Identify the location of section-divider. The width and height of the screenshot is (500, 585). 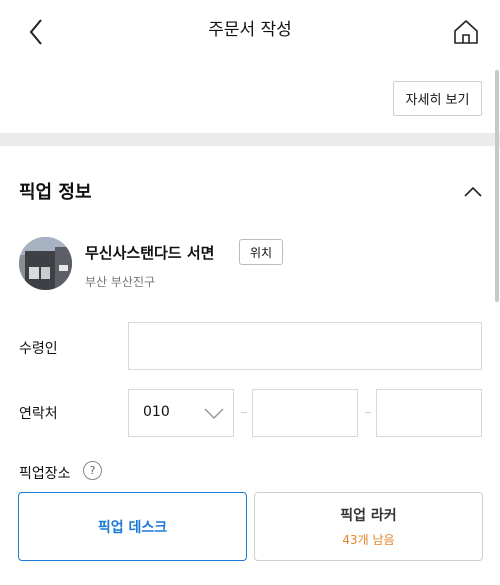
(250, 140).